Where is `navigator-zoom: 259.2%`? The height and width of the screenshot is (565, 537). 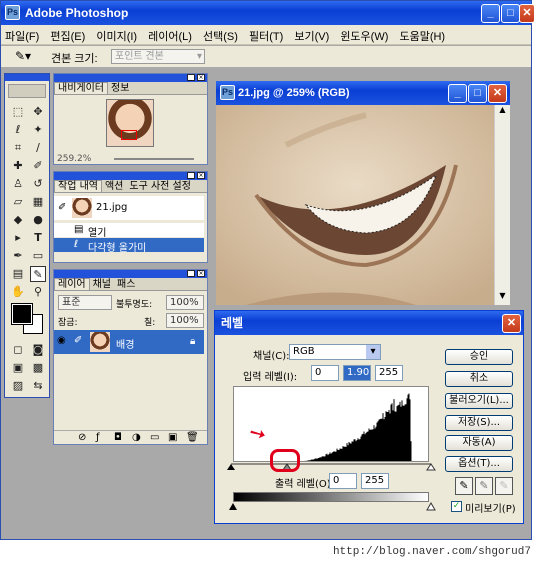 navigator-zoom: 259.2% is located at coordinates (74, 159).